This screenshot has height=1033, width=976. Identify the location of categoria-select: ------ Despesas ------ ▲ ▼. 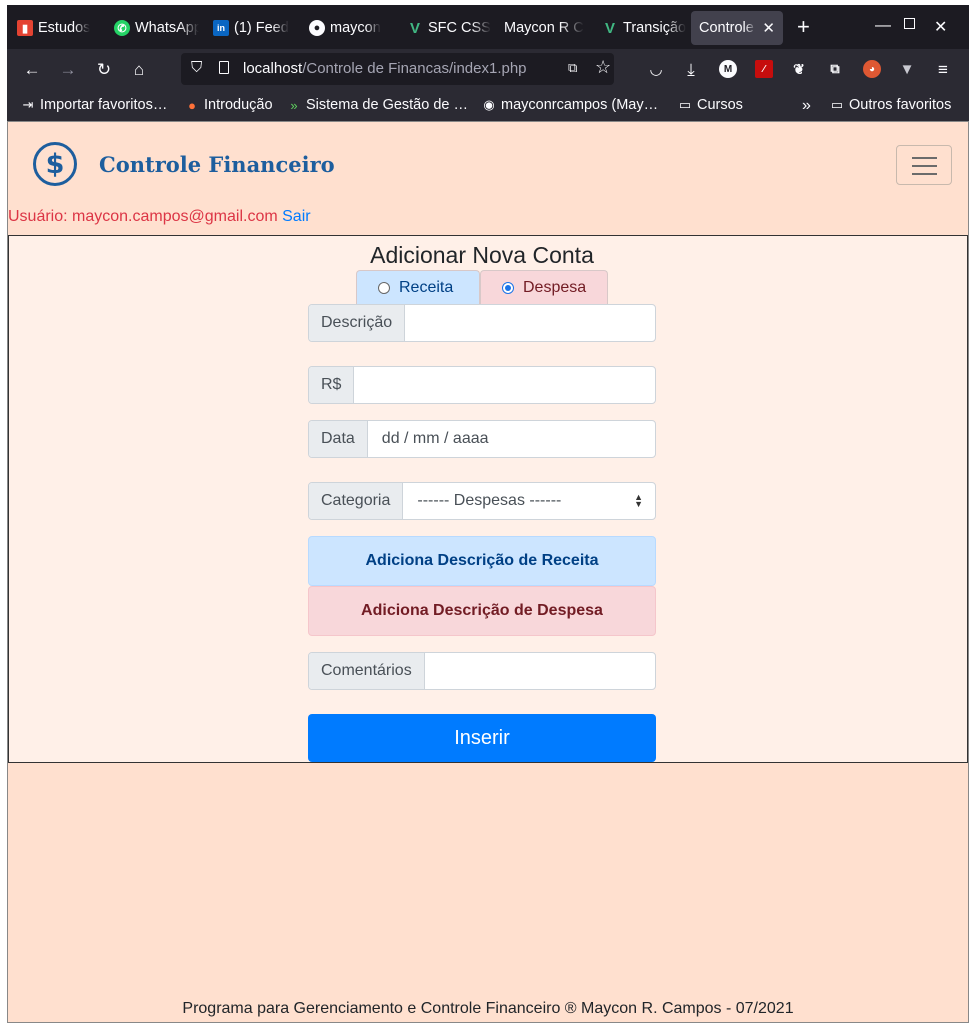
(529, 501).